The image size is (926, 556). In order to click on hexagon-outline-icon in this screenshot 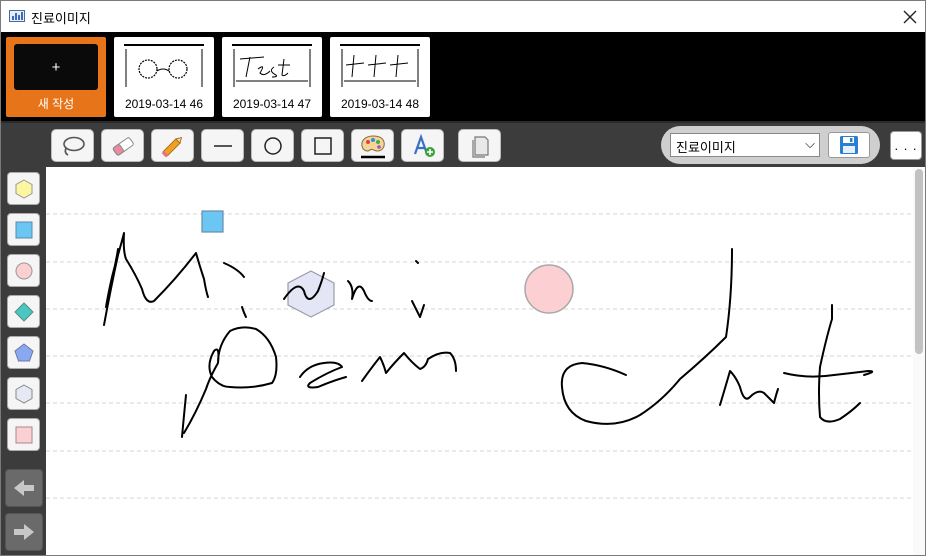, I will do `click(23, 393)`.